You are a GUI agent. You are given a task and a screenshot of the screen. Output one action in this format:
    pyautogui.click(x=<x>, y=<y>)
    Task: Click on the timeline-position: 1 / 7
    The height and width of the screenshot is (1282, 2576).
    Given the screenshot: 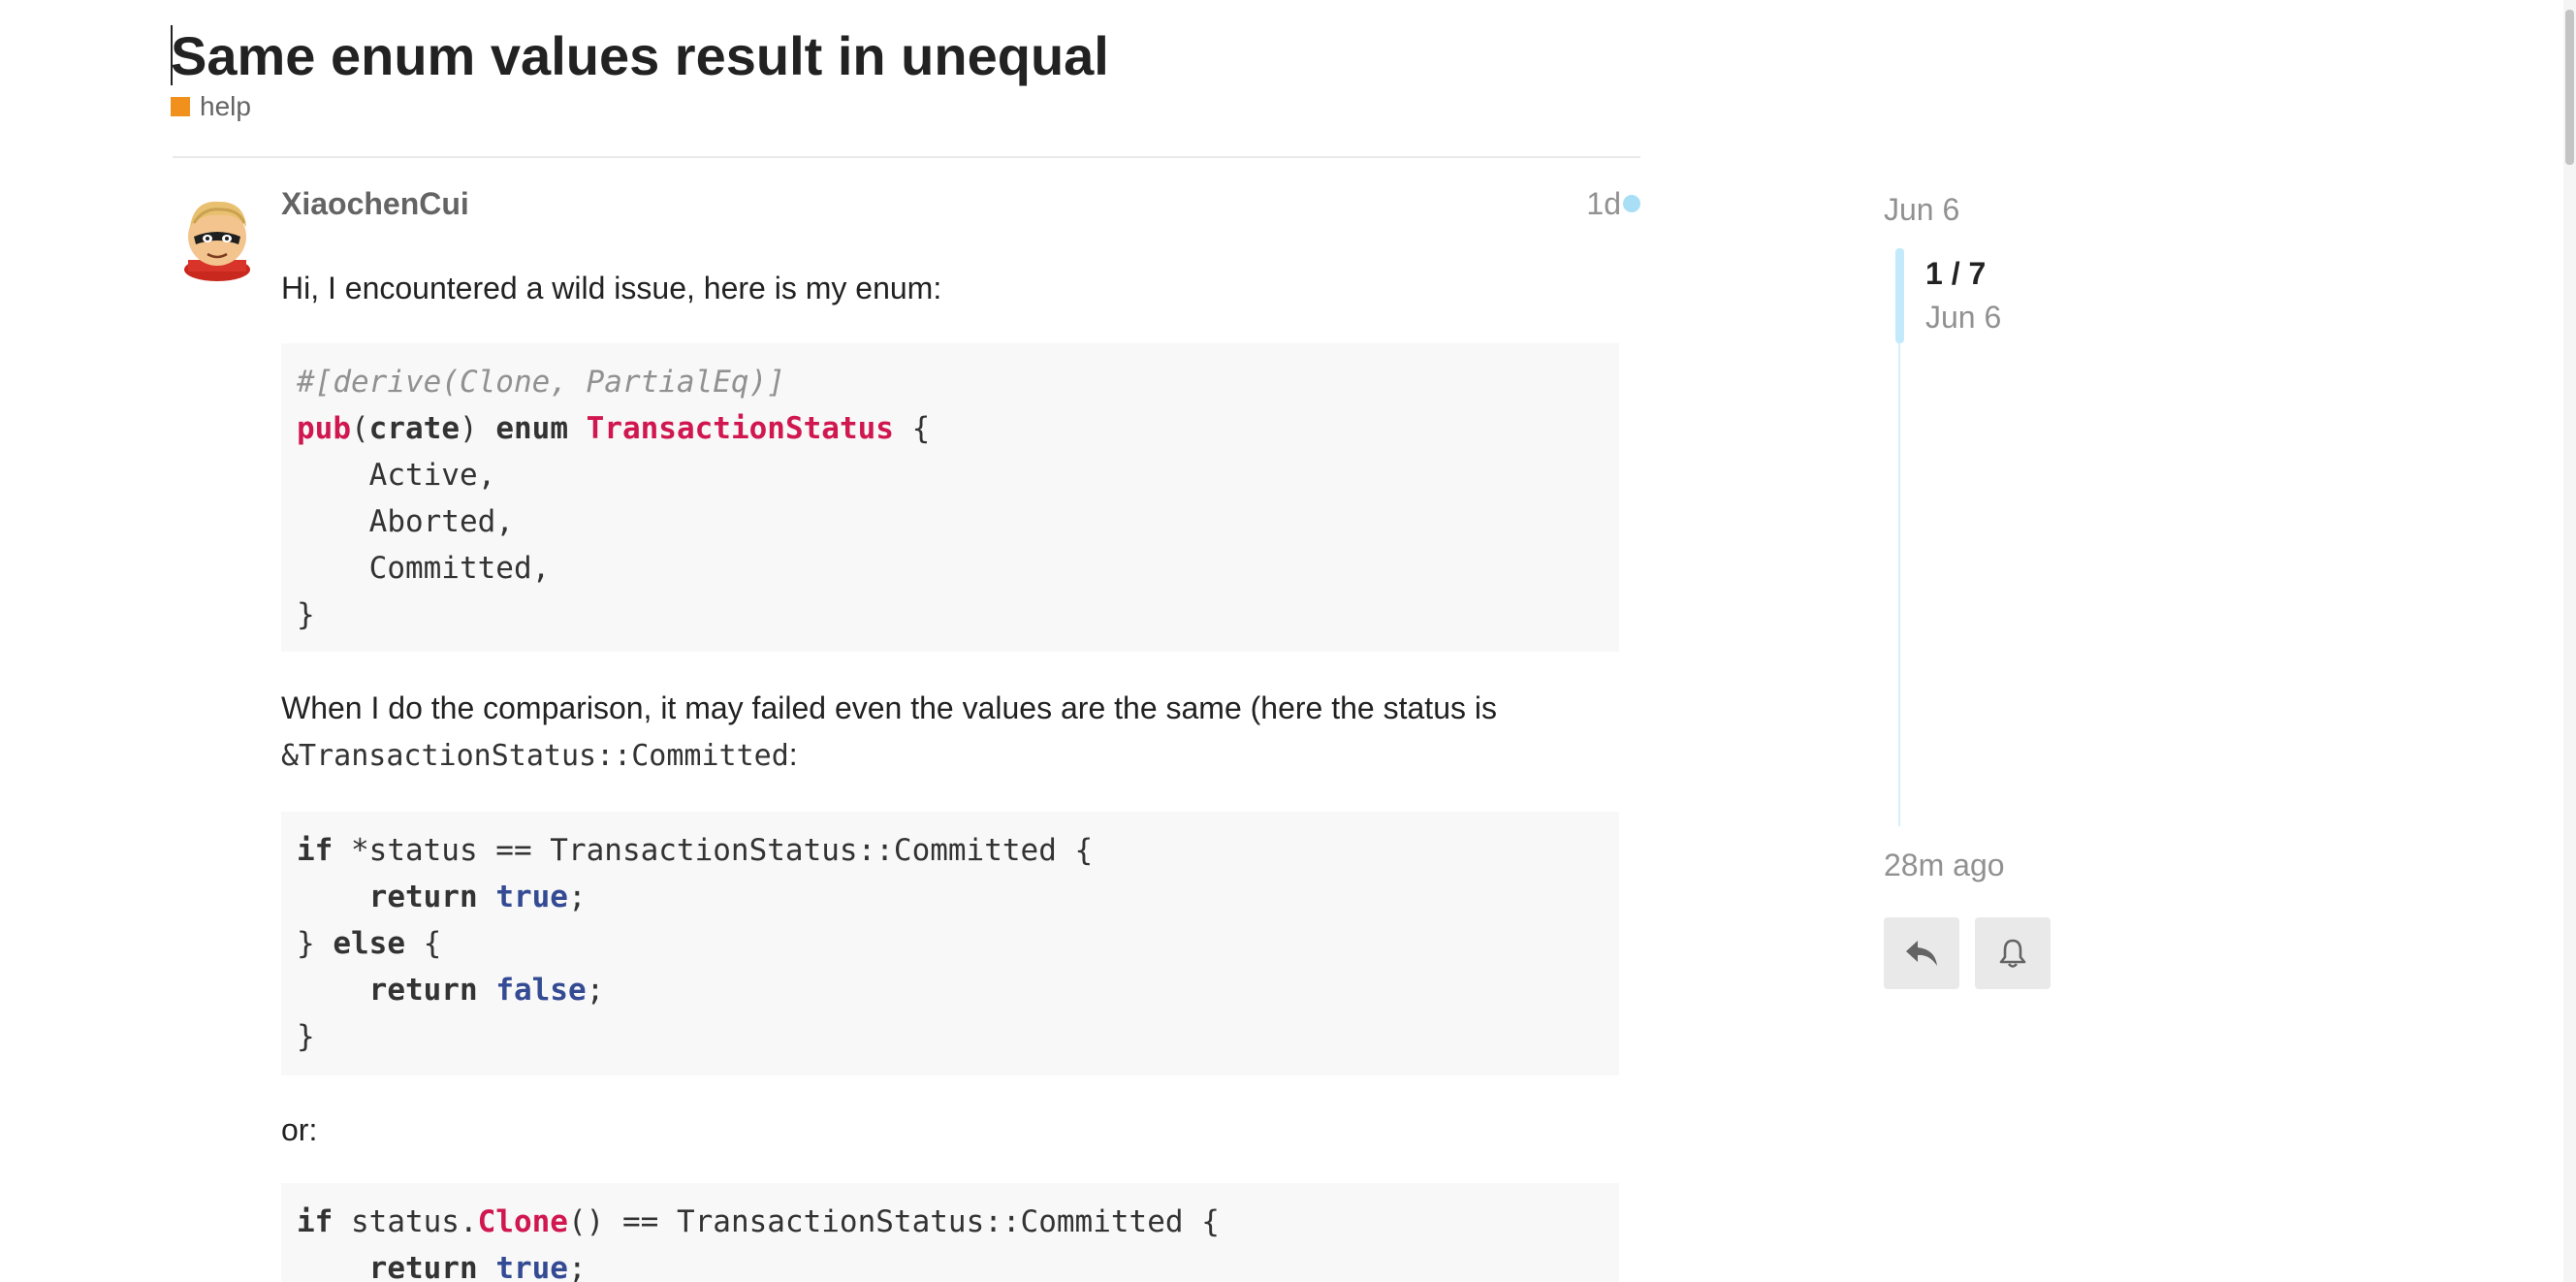 What is the action you would take?
    pyautogui.click(x=1956, y=273)
    